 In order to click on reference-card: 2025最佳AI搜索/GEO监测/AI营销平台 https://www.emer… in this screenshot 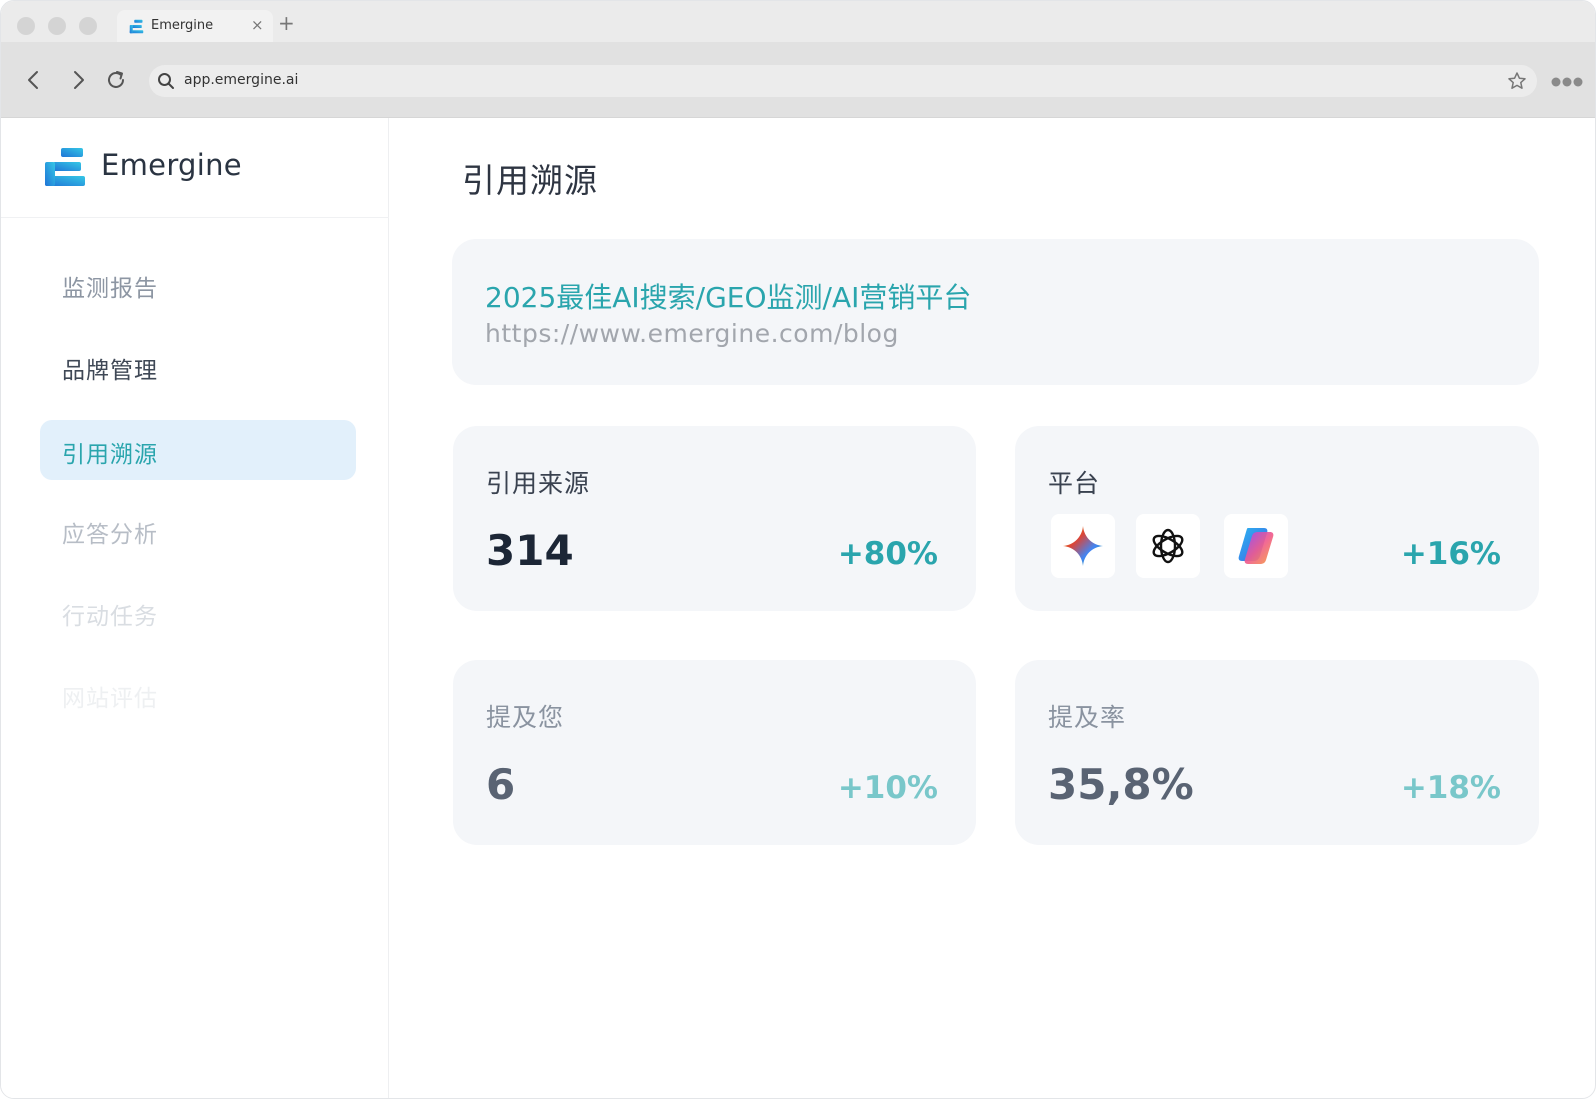, I will do `click(995, 312)`.